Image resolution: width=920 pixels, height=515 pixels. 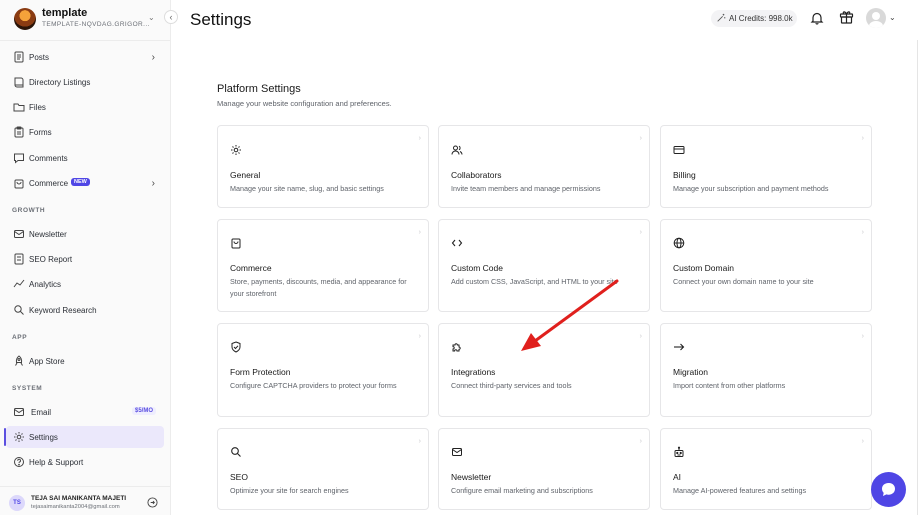 What do you see at coordinates (19, 184) in the screenshot?
I see `shopping-bag-icon` at bounding box center [19, 184].